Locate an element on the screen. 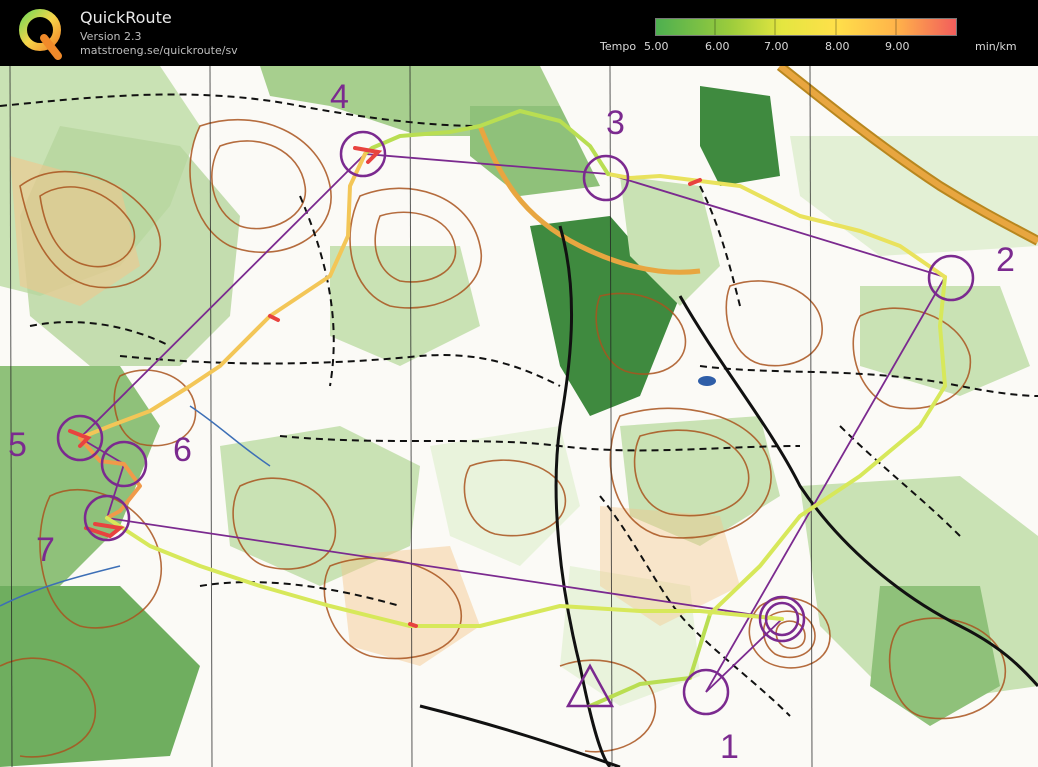 Image resolution: width=1038 pixels, height=767 pixels. legend-tempo-label: Tempo is located at coordinates (618, 46).